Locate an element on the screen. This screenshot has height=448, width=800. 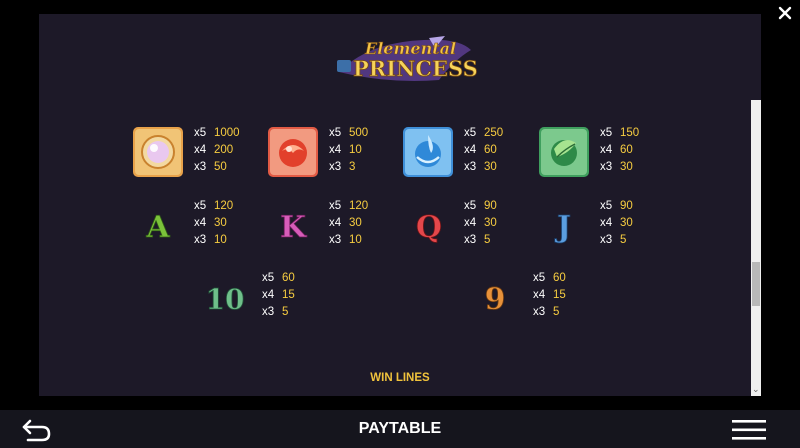
game-logo: Elemental PRINCESS is located at coordinates (404, 58).